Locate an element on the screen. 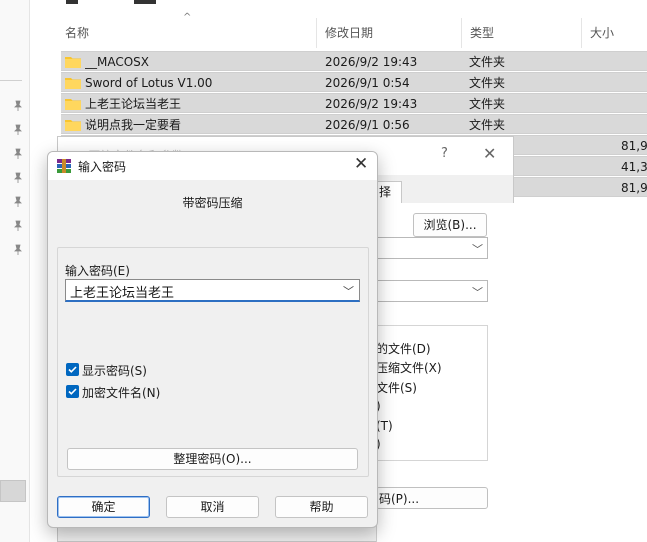 This screenshot has height=542, width=647. show-password-checkbox is located at coordinates (72, 369).